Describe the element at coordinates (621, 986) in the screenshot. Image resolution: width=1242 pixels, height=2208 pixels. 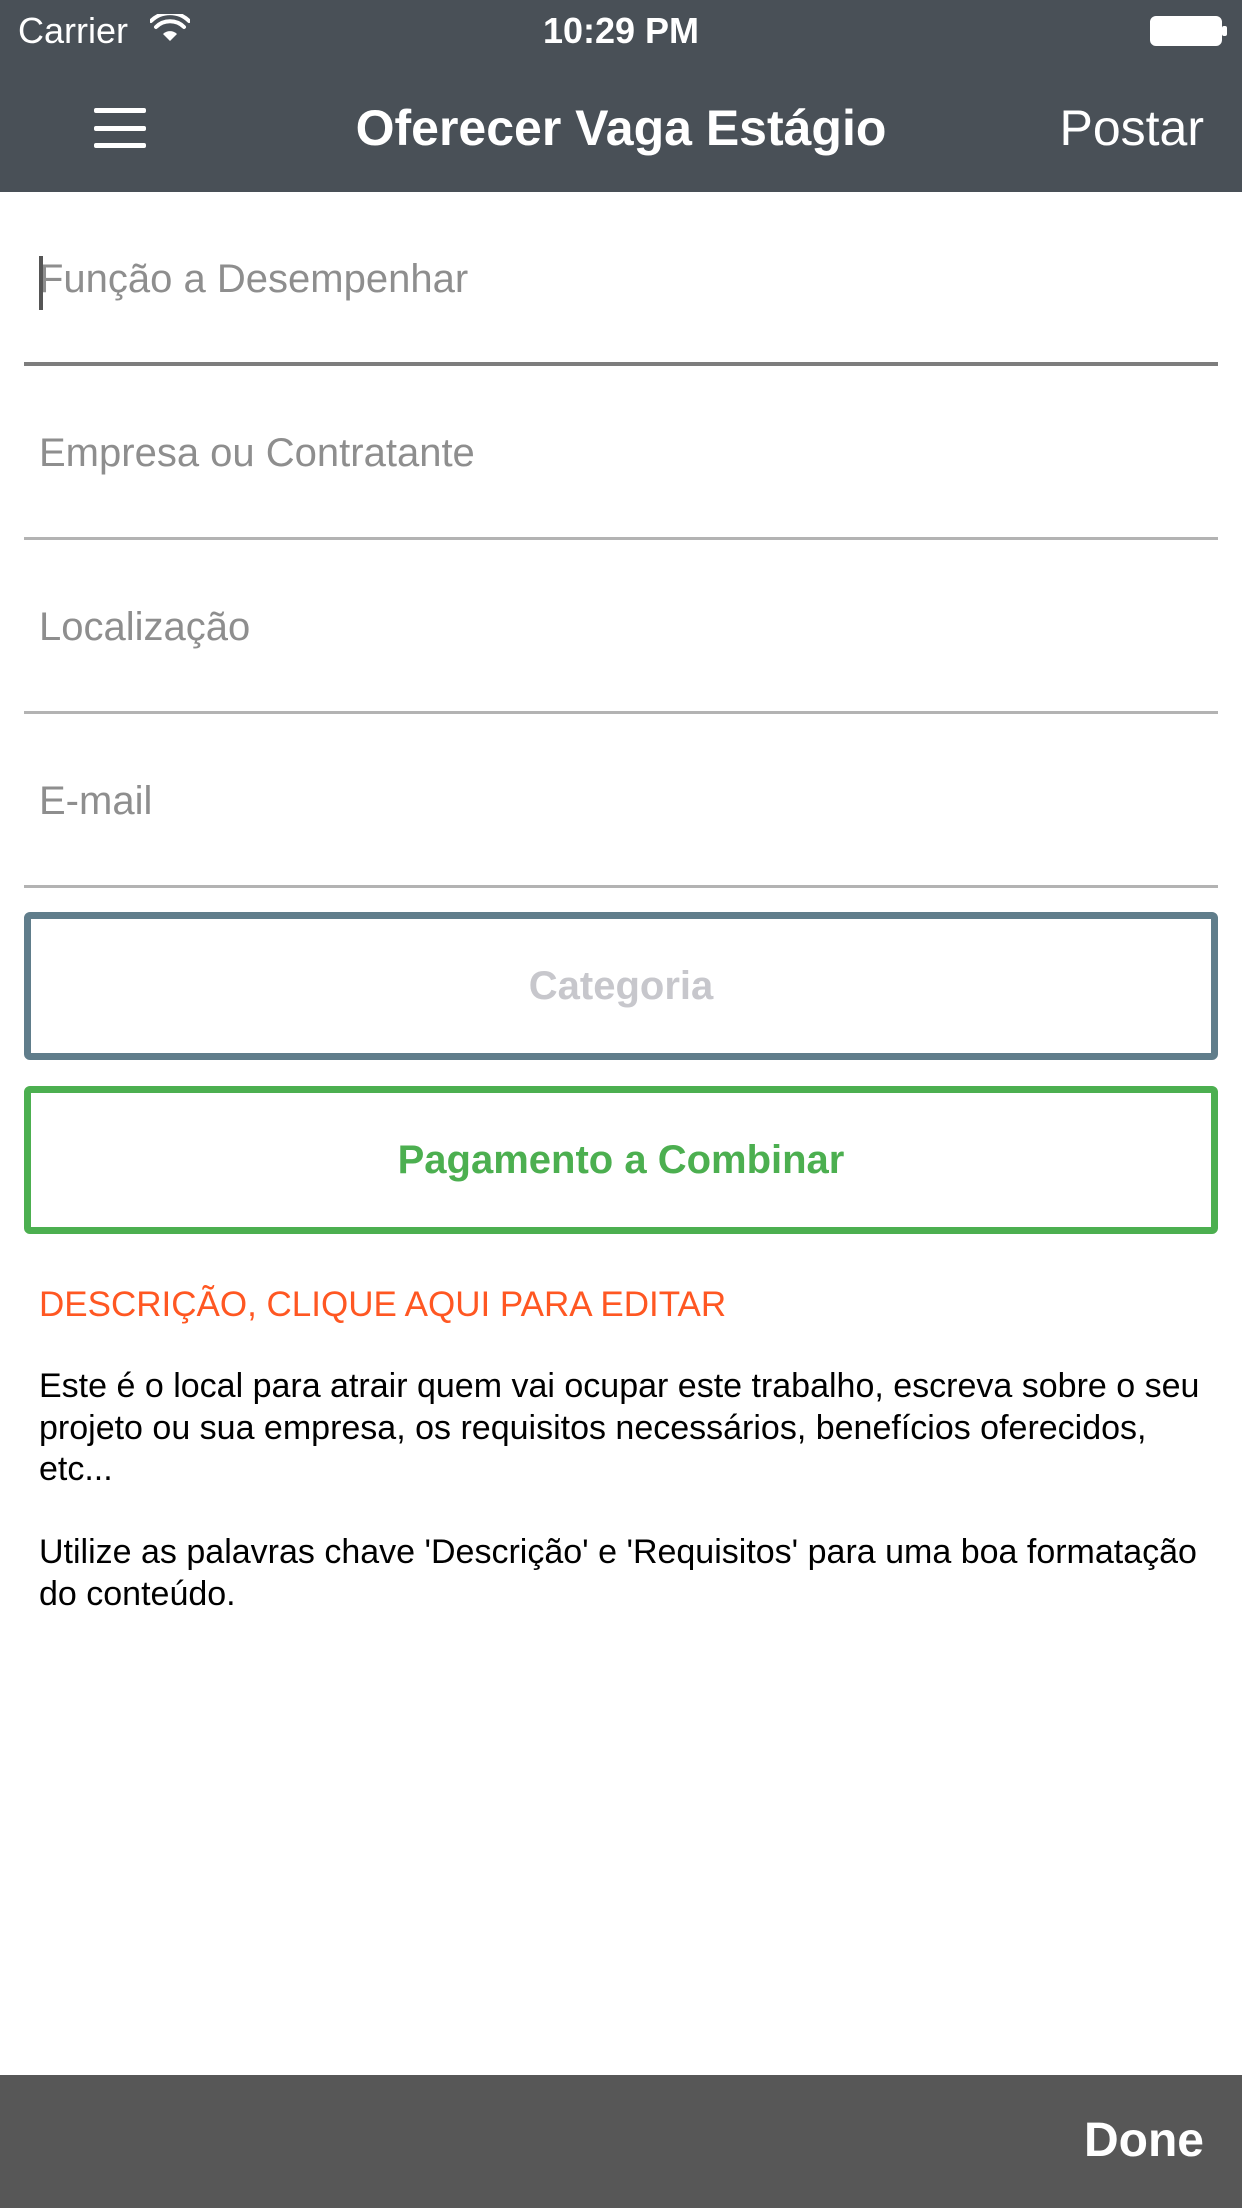
I see `category-button: Categoria` at that location.